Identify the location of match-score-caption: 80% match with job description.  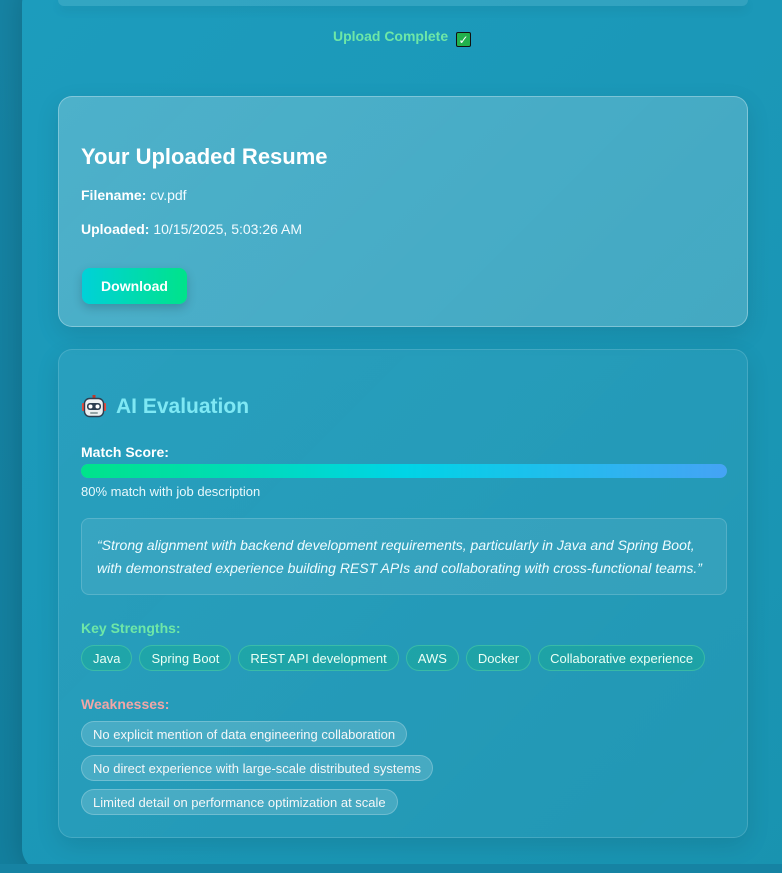
(171, 491).